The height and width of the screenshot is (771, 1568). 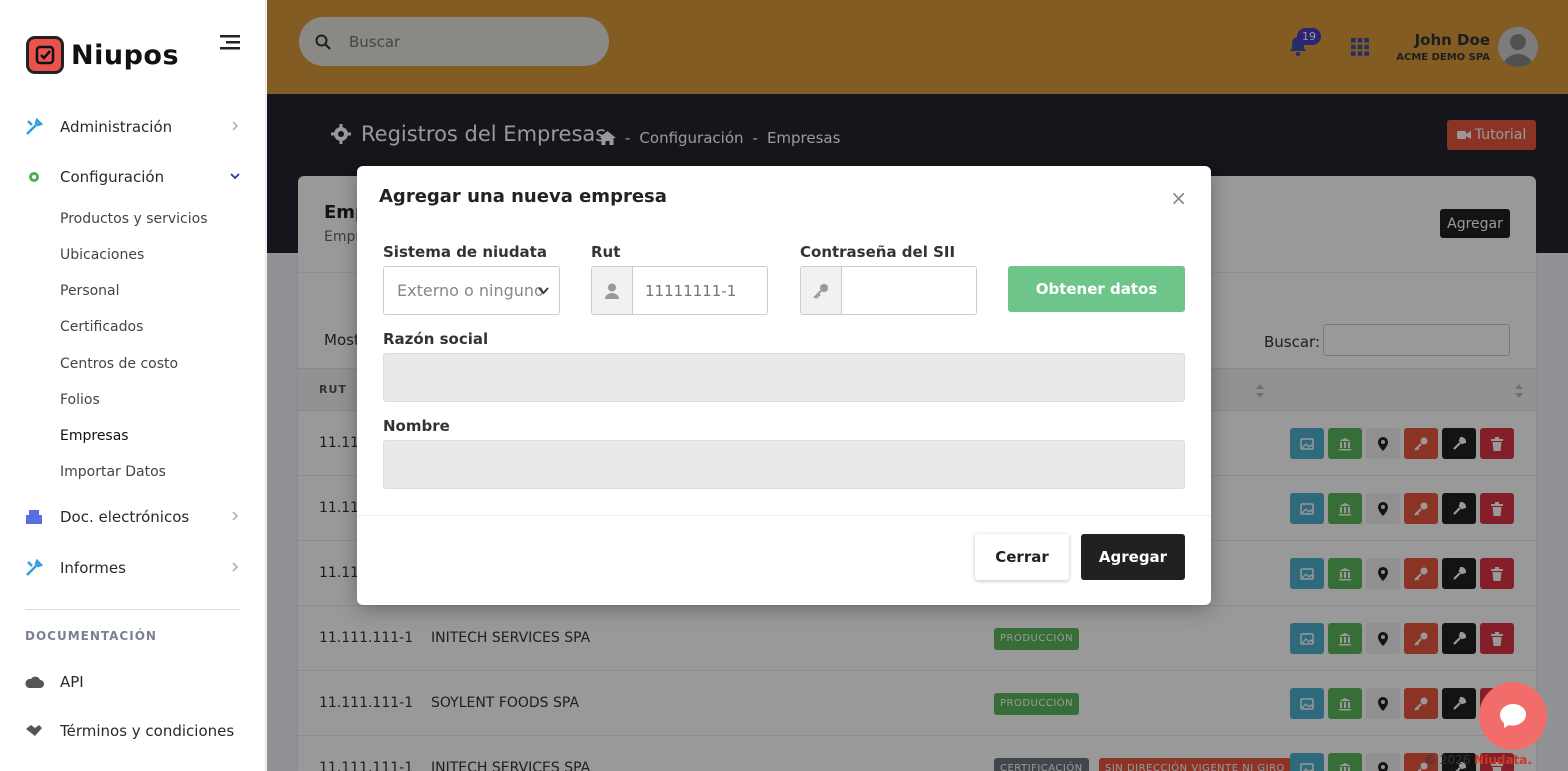 I want to click on nombre-field, so click(x=784, y=464).